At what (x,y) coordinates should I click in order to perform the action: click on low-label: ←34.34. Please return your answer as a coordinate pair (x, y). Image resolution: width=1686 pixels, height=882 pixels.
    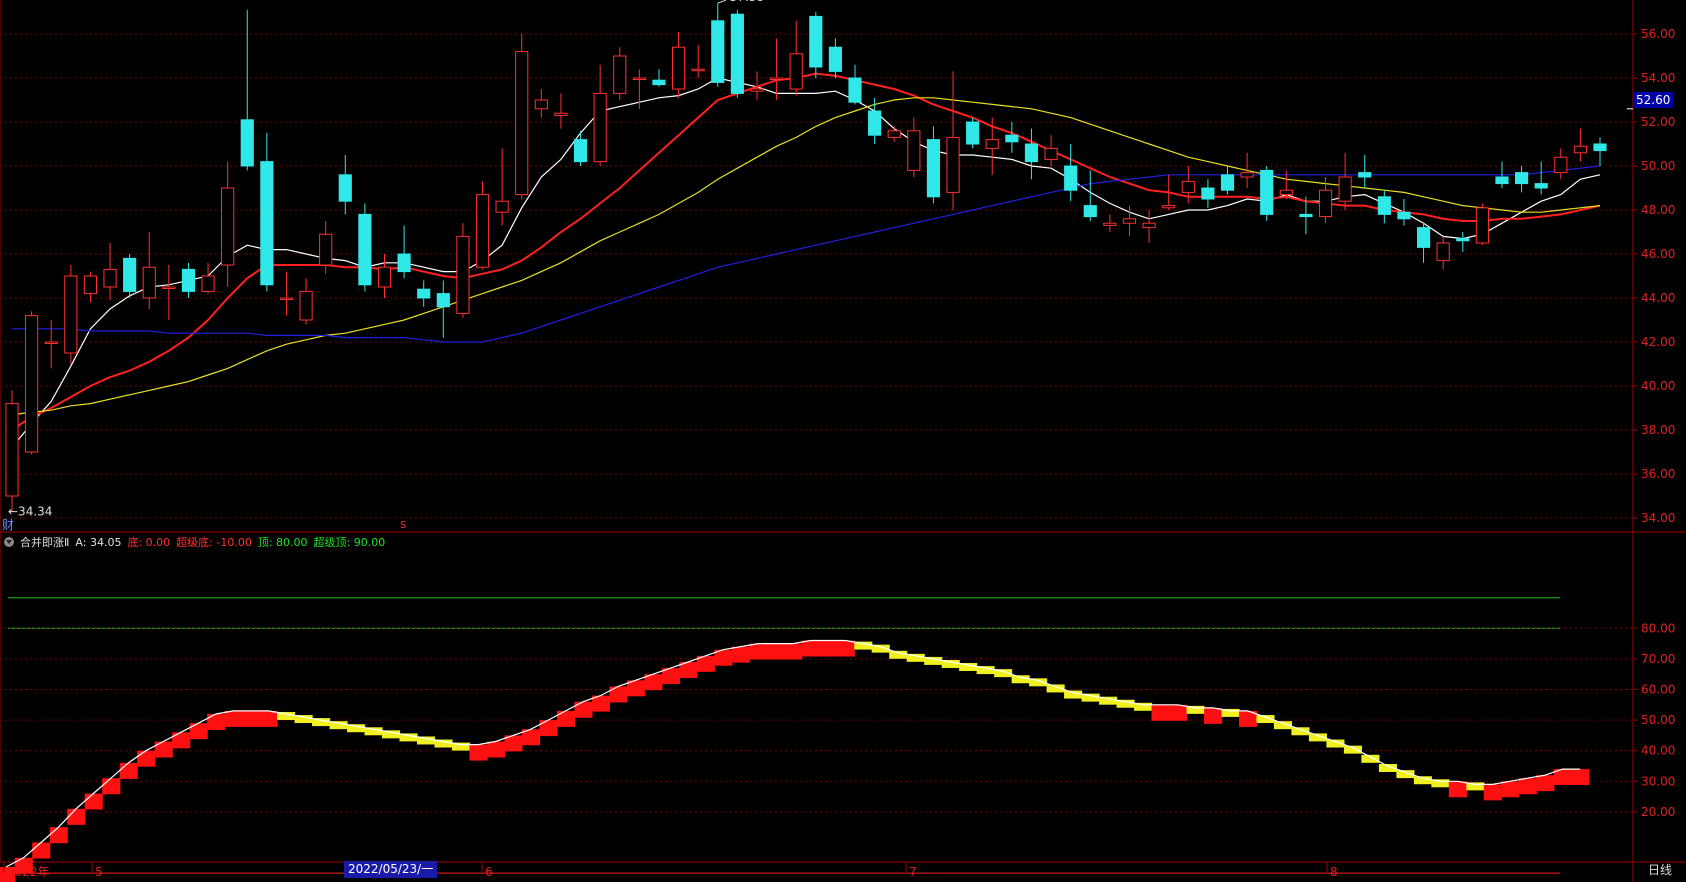
    Looking at the image, I should click on (30, 511).